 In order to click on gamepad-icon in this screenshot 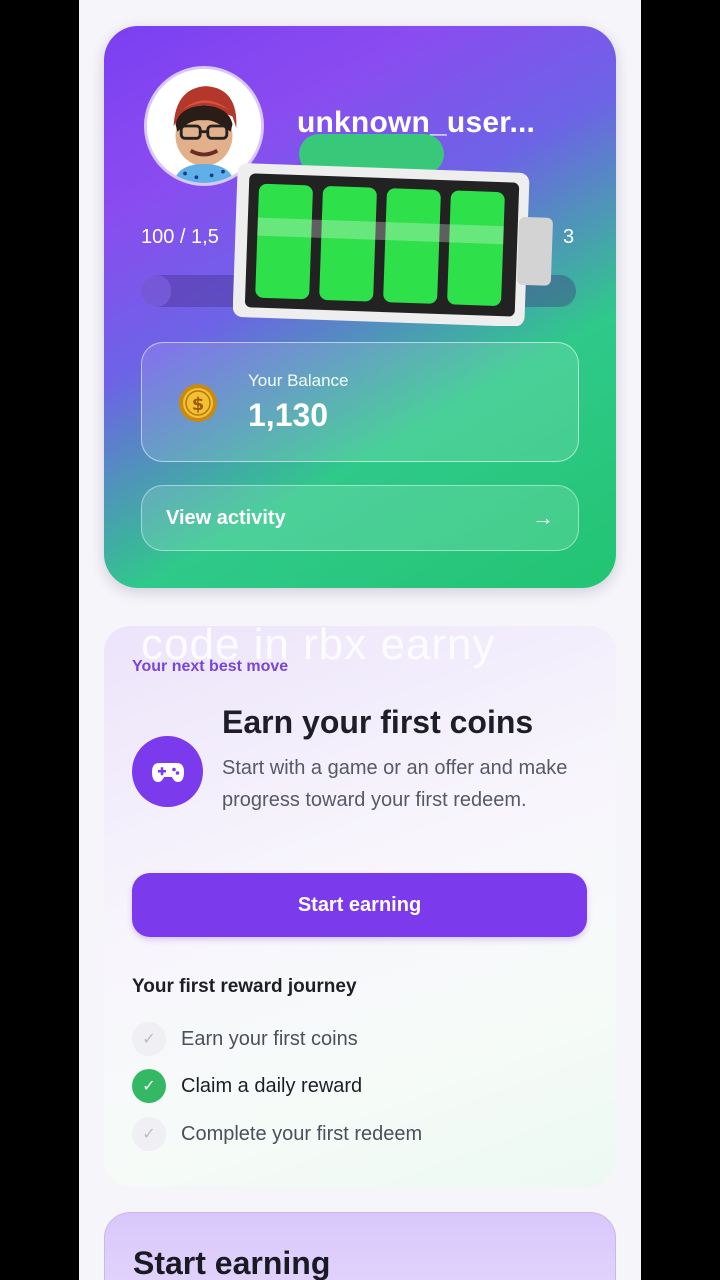, I will do `click(167, 771)`.